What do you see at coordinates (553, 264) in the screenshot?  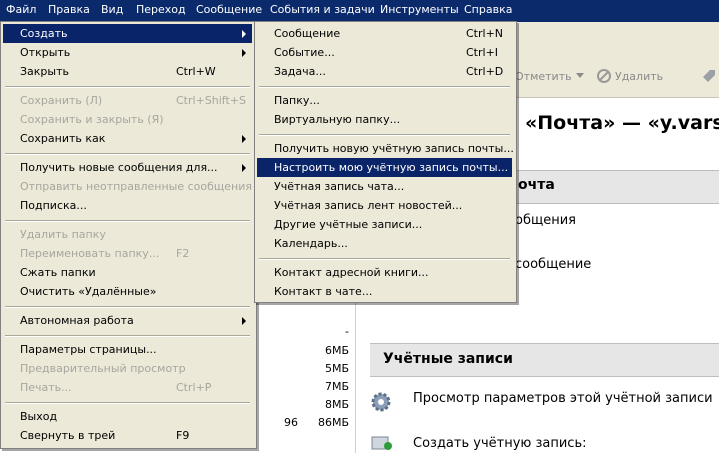 I see `write-message-link: сообщение` at bounding box center [553, 264].